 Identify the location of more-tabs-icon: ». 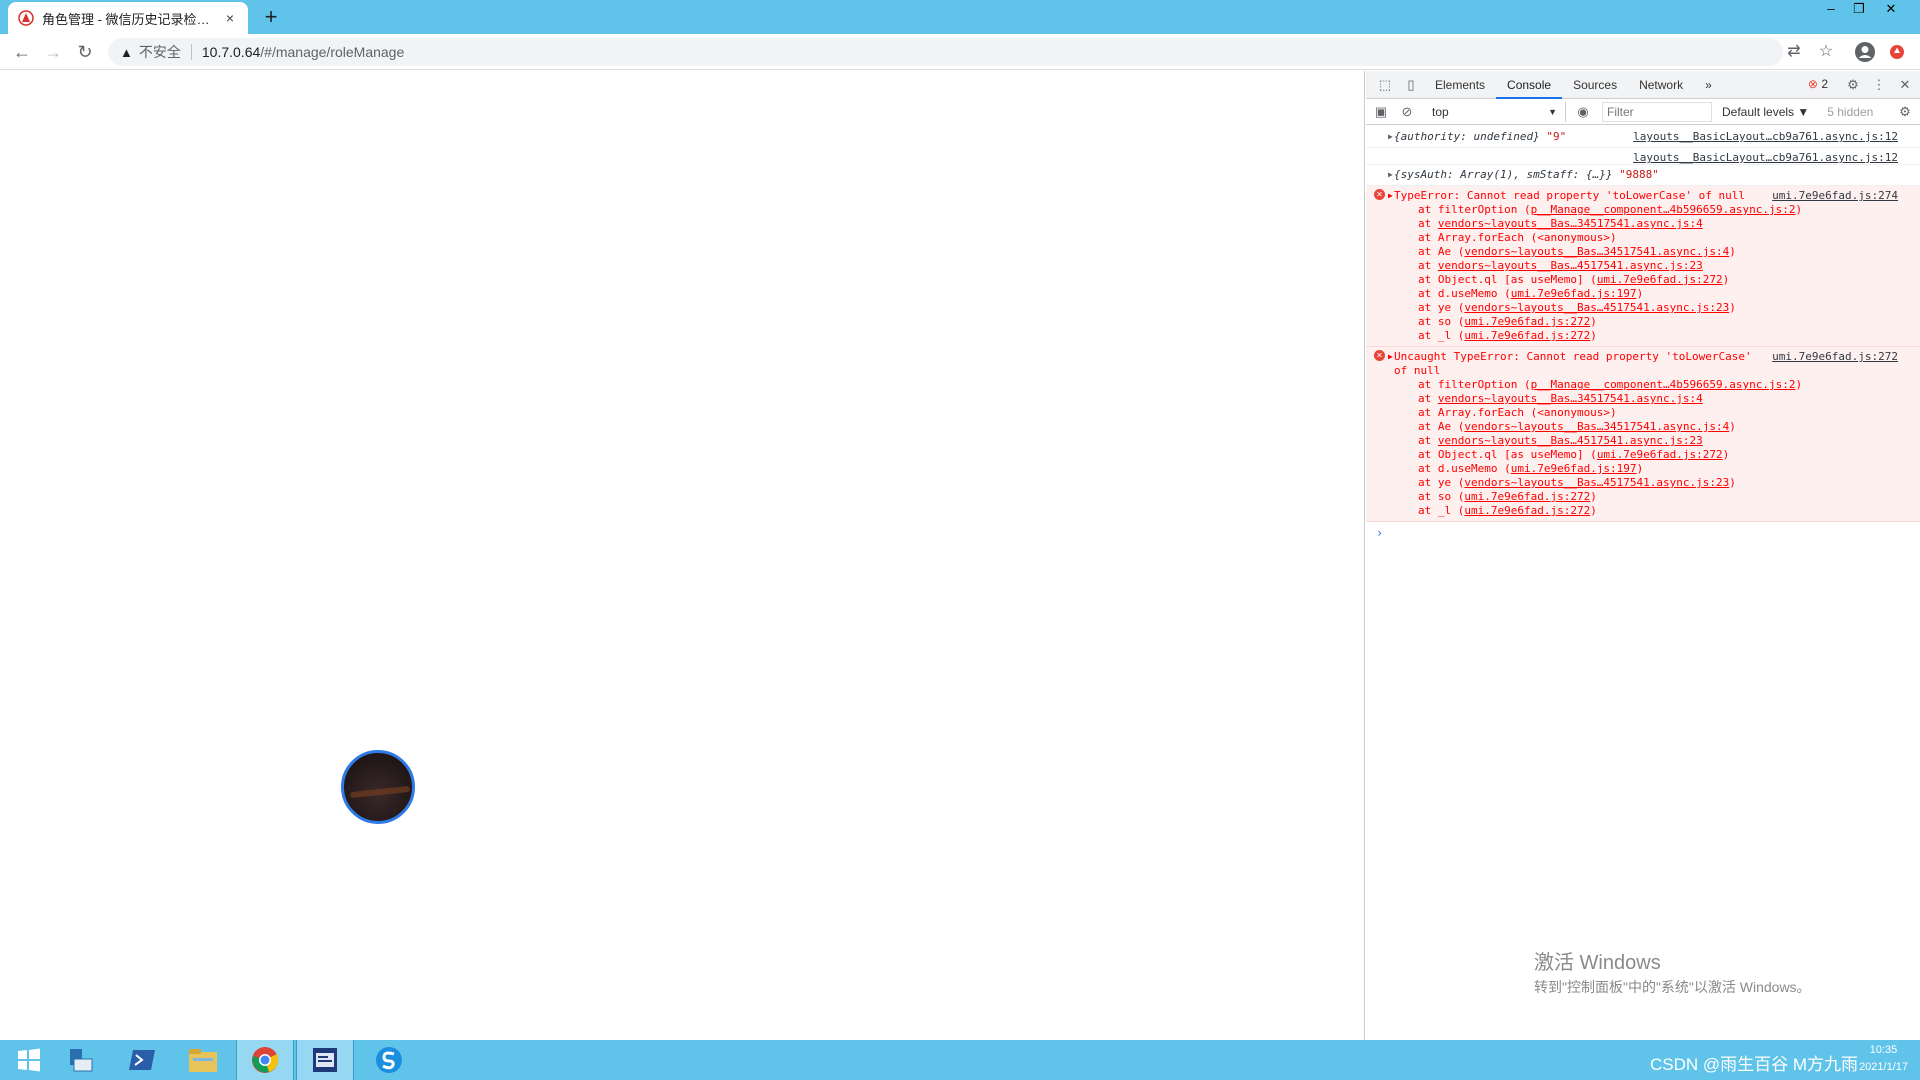
(1708, 85).